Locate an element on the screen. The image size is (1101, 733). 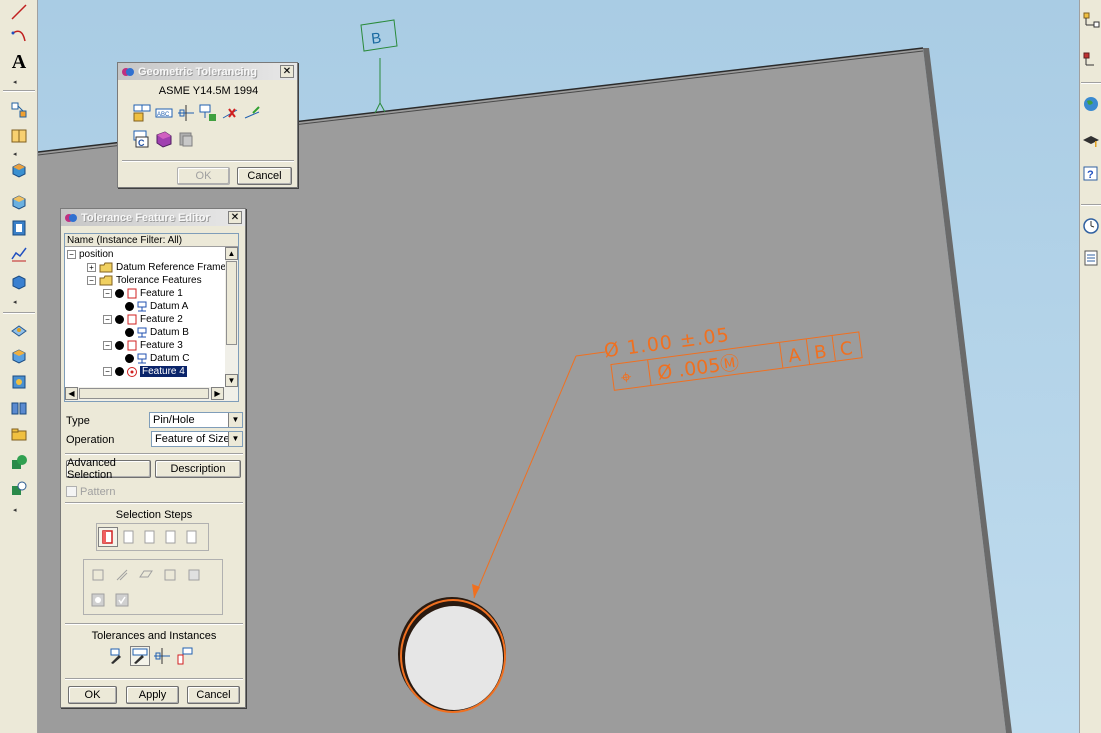
part-icon is located at coordinates (19, 382).